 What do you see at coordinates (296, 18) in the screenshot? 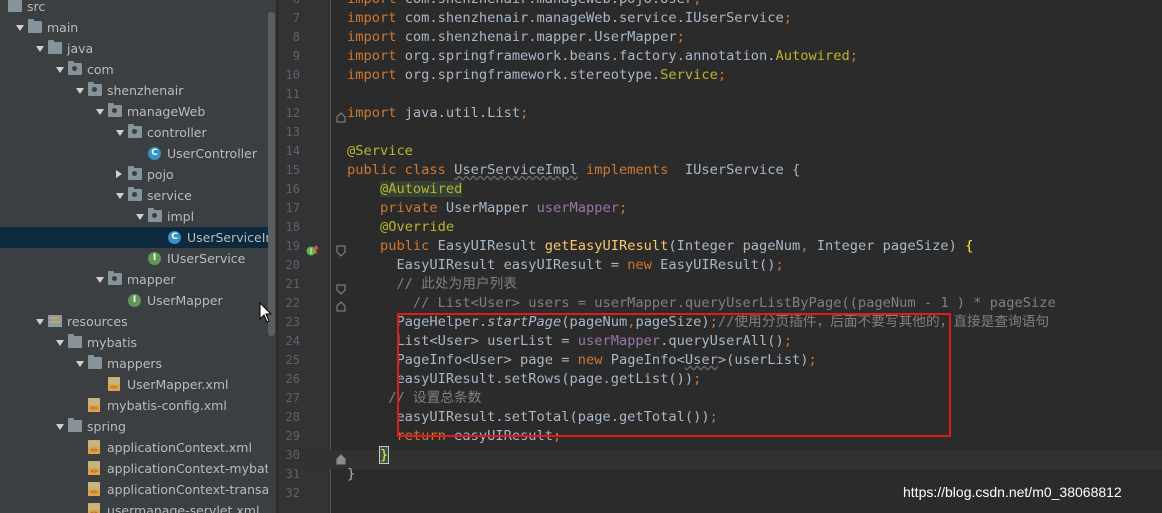
I see `line-number: 7` at bounding box center [296, 18].